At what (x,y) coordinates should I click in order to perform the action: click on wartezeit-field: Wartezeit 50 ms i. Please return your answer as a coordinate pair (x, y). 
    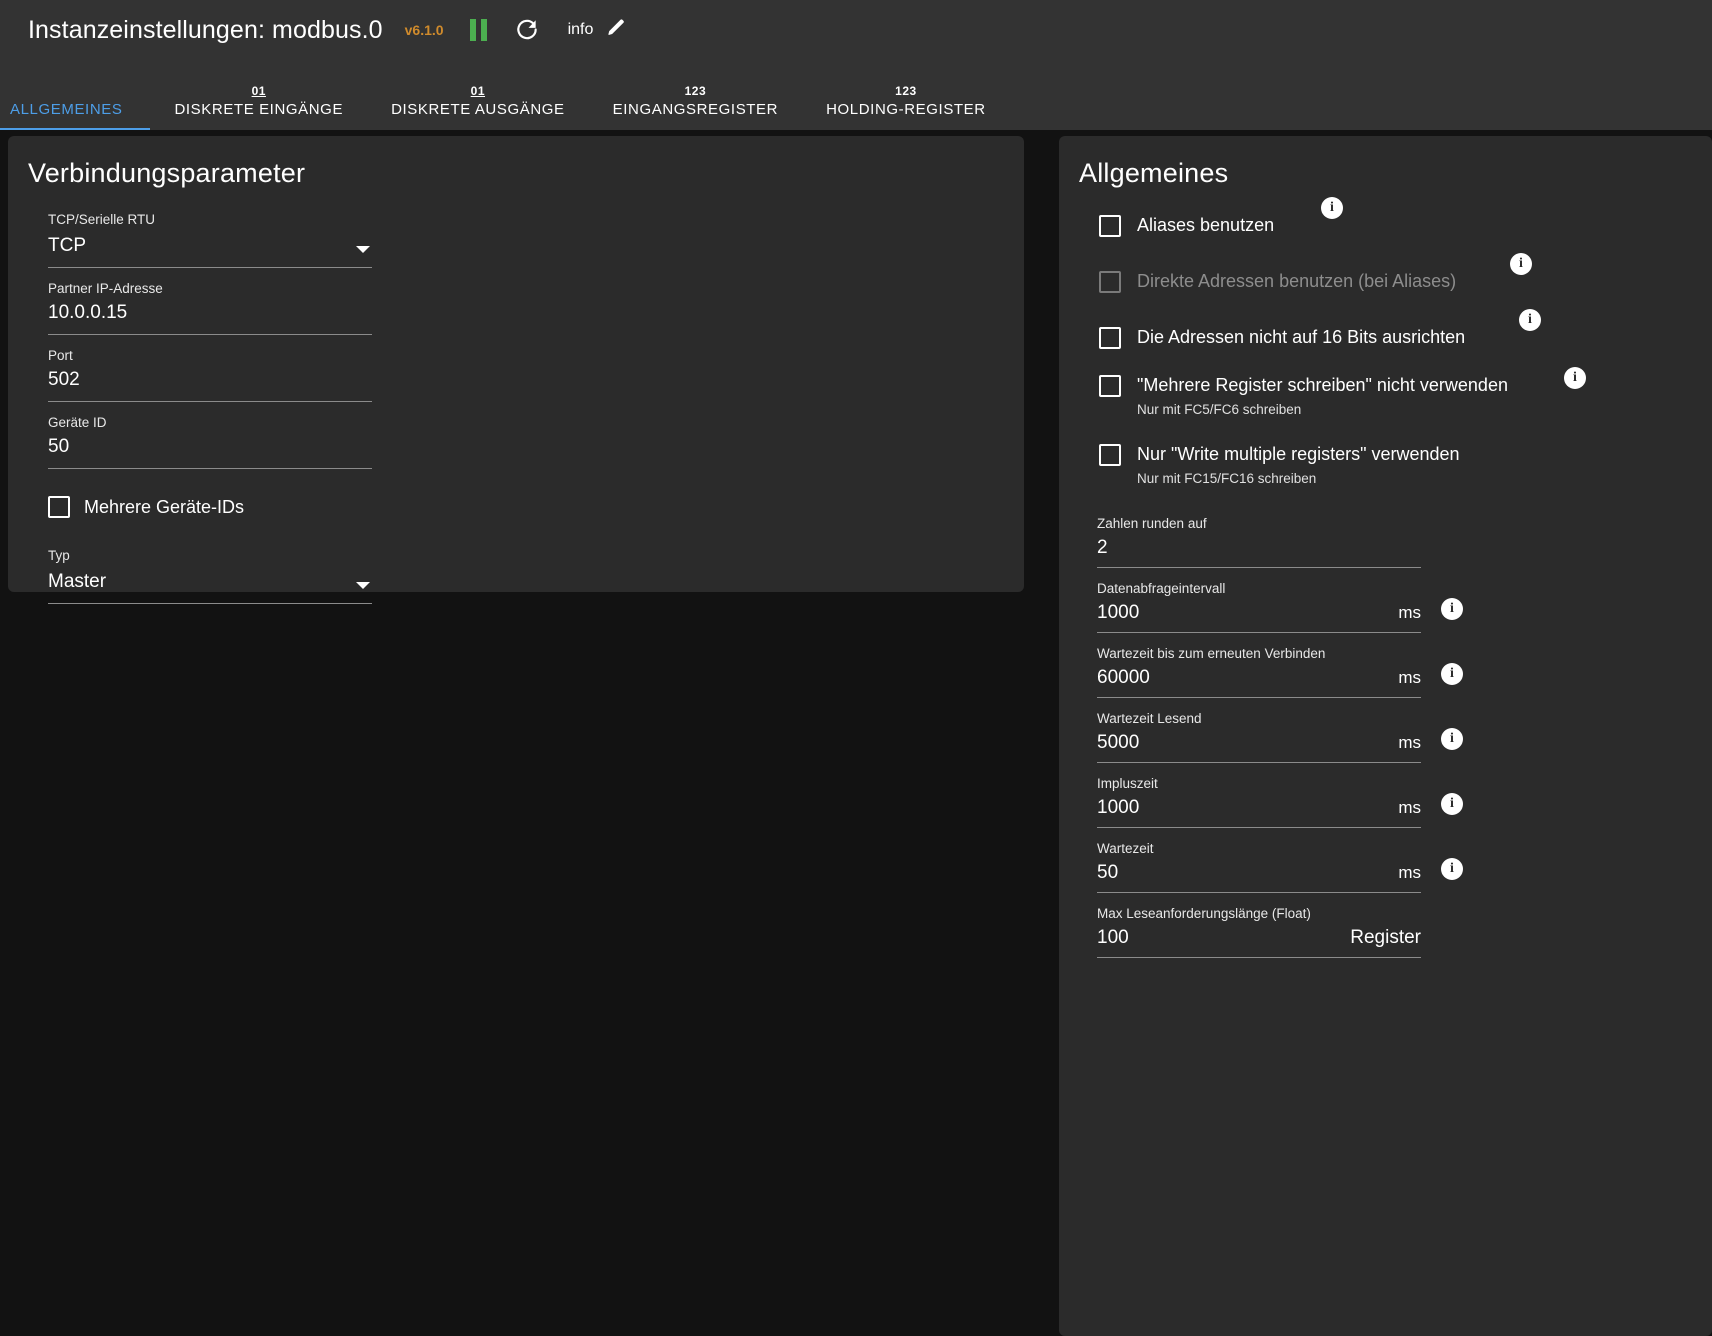
    Looking at the image, I should click on (1280, 860).